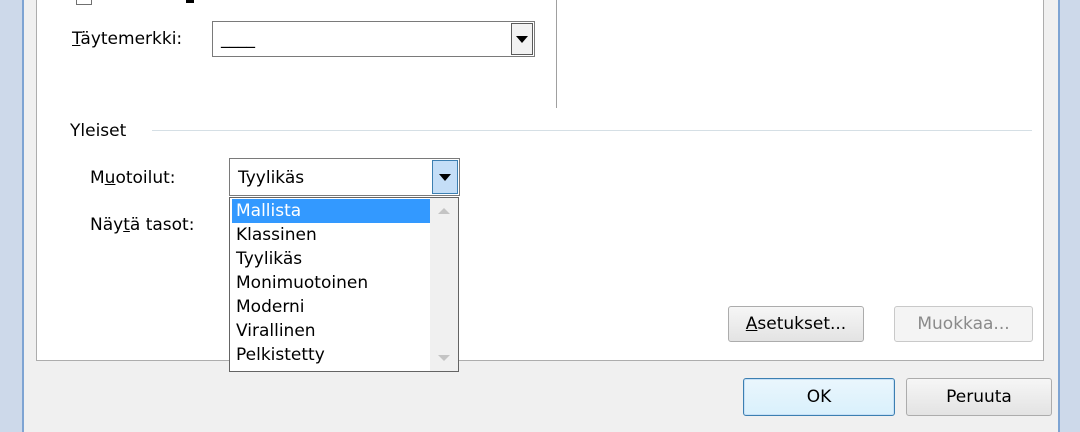 The image size is (1080, 432). I want to click on list-item: Tyylikäs, so click(332, 259).